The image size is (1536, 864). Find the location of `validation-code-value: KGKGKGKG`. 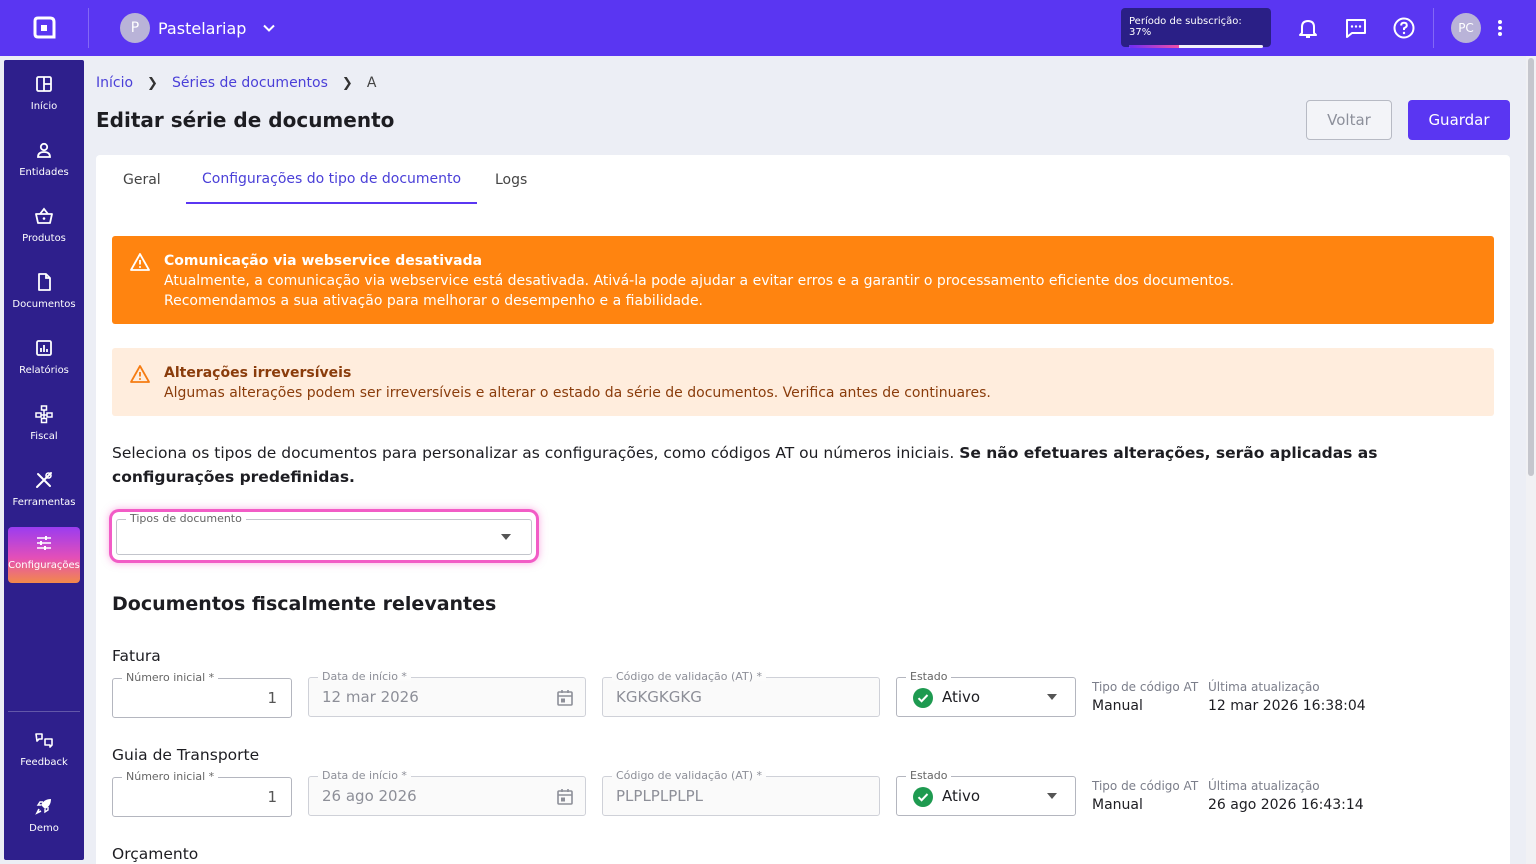

validation-code-value: KGKGKGKG is located at coordinates (659, 697).